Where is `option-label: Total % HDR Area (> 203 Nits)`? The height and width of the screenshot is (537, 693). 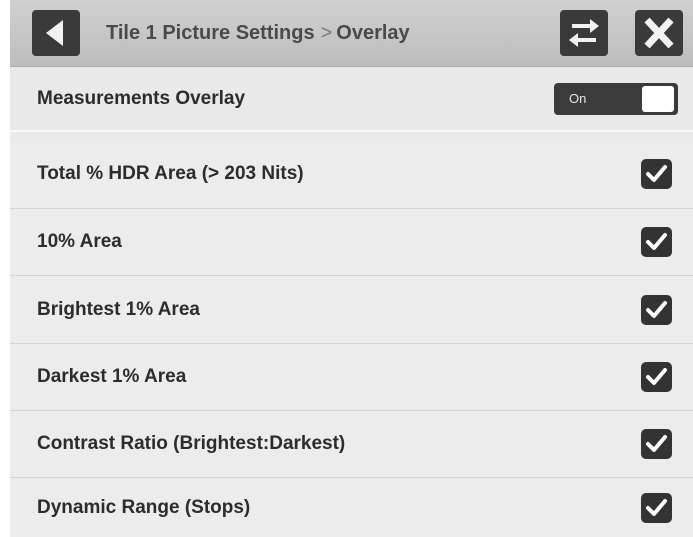
option-label: Total % HDR Area (> 203 Nits) is located at coordinates (170, 173).